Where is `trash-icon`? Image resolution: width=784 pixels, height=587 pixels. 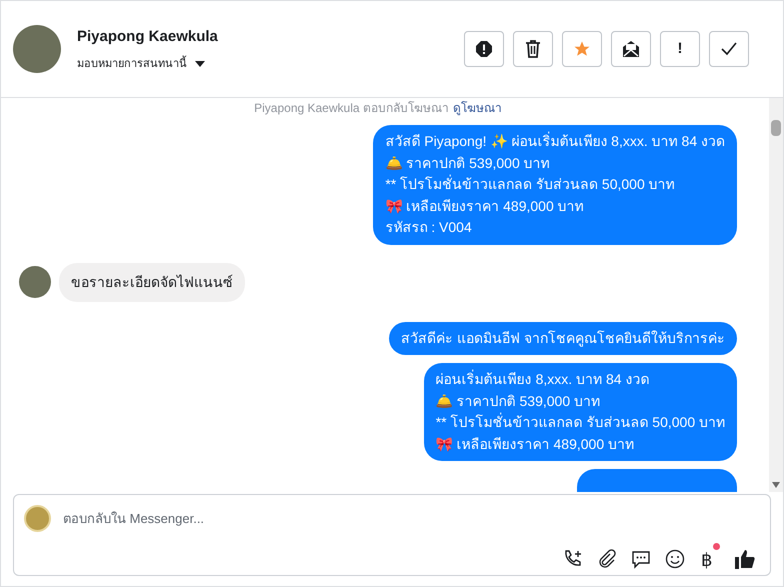
trash-icon is located at coordinates (533, 49).